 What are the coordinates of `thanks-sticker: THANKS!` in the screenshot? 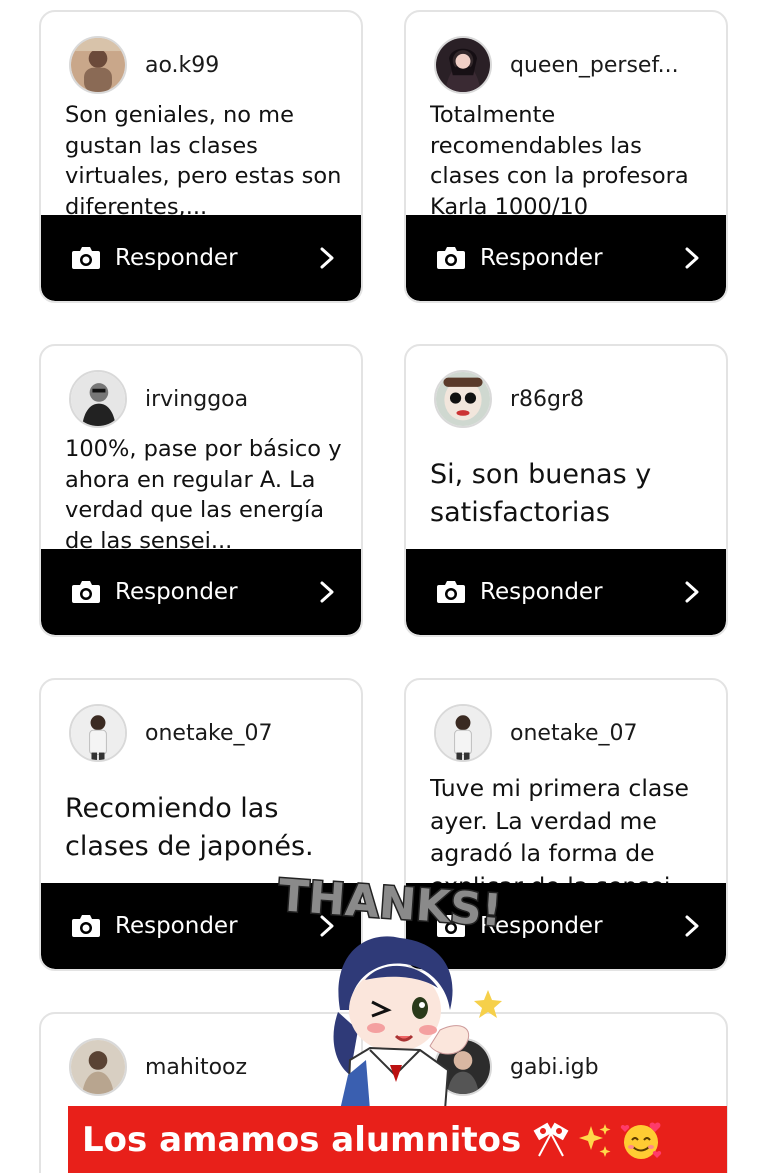 It's located at (390, 985).